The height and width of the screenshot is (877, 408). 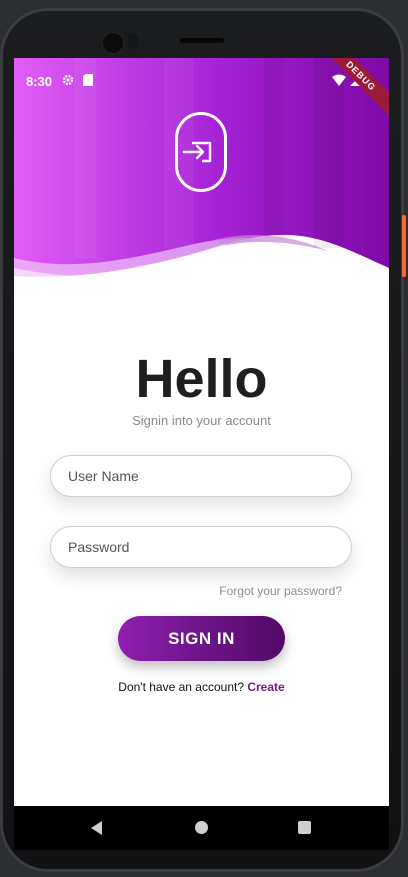 I want to click on login-icon, so click(x=201, y=152).